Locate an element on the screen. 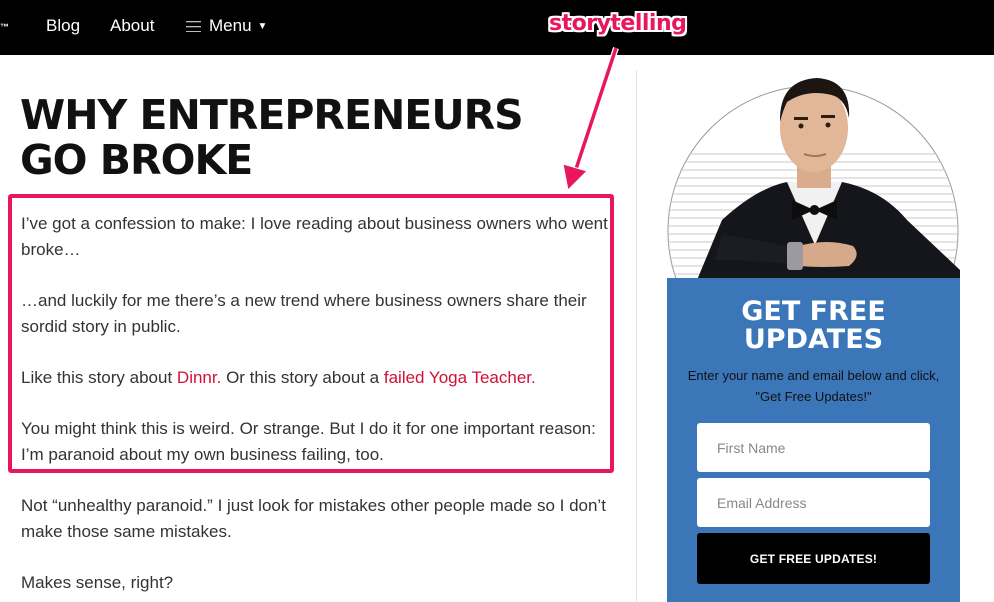 The width and height of the screenshot is (994, 602). dinnr-link: Dinnr. is located at coordinates (199, 377).